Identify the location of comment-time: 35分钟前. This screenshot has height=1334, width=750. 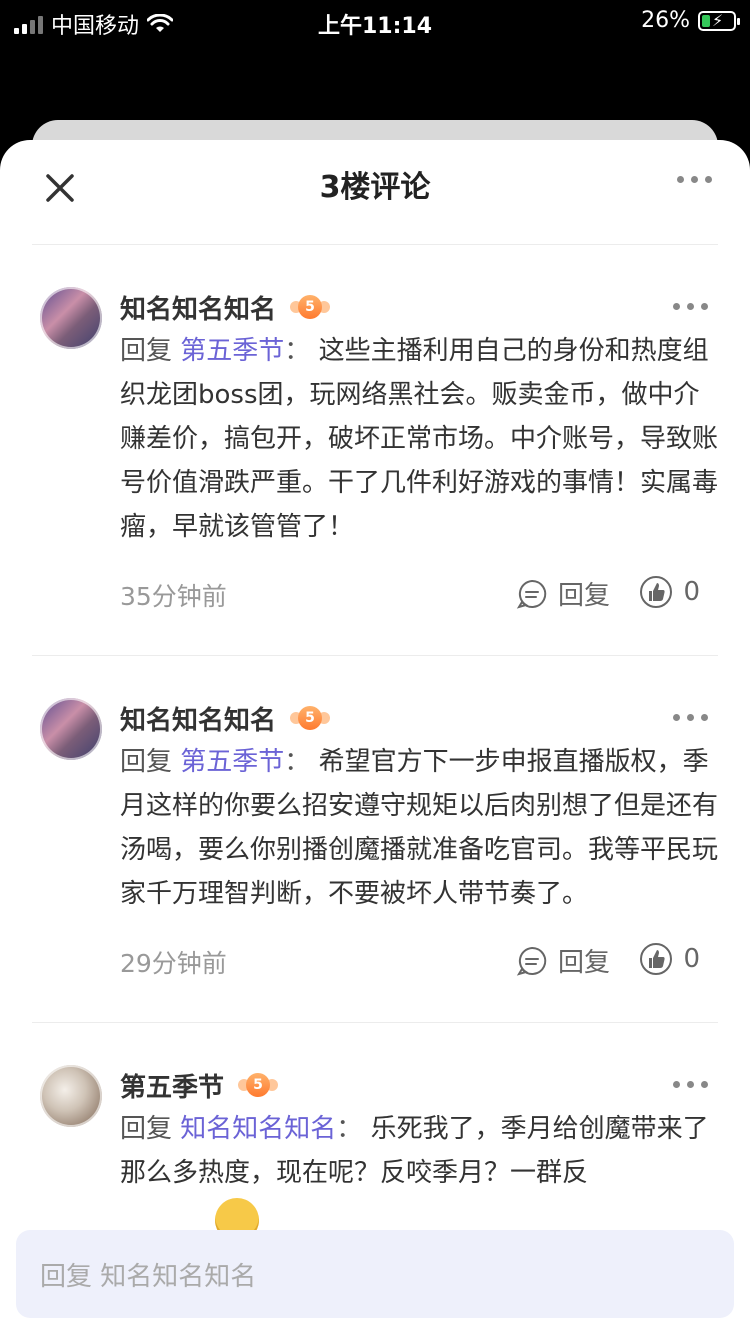
(173, 596).